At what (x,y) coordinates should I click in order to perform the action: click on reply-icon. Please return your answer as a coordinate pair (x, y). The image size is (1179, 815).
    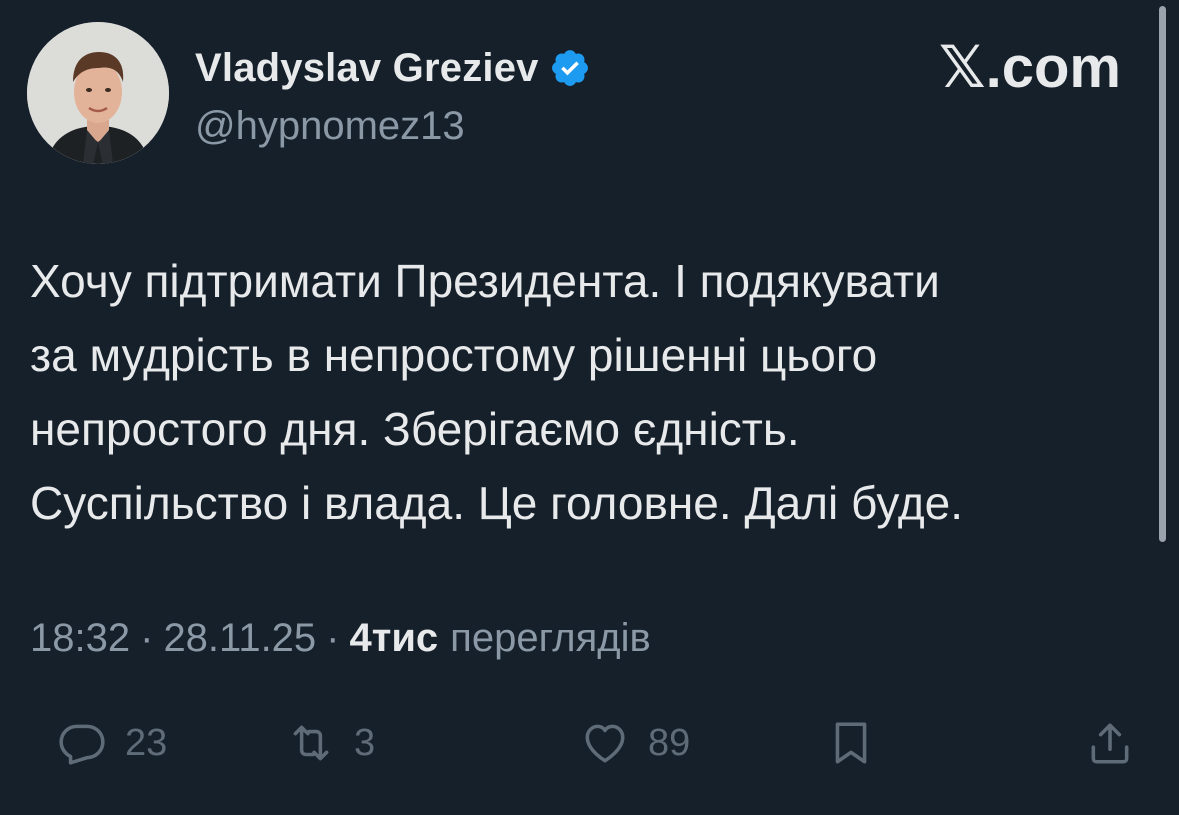
    Looking at the image, I should click on (82, 744).